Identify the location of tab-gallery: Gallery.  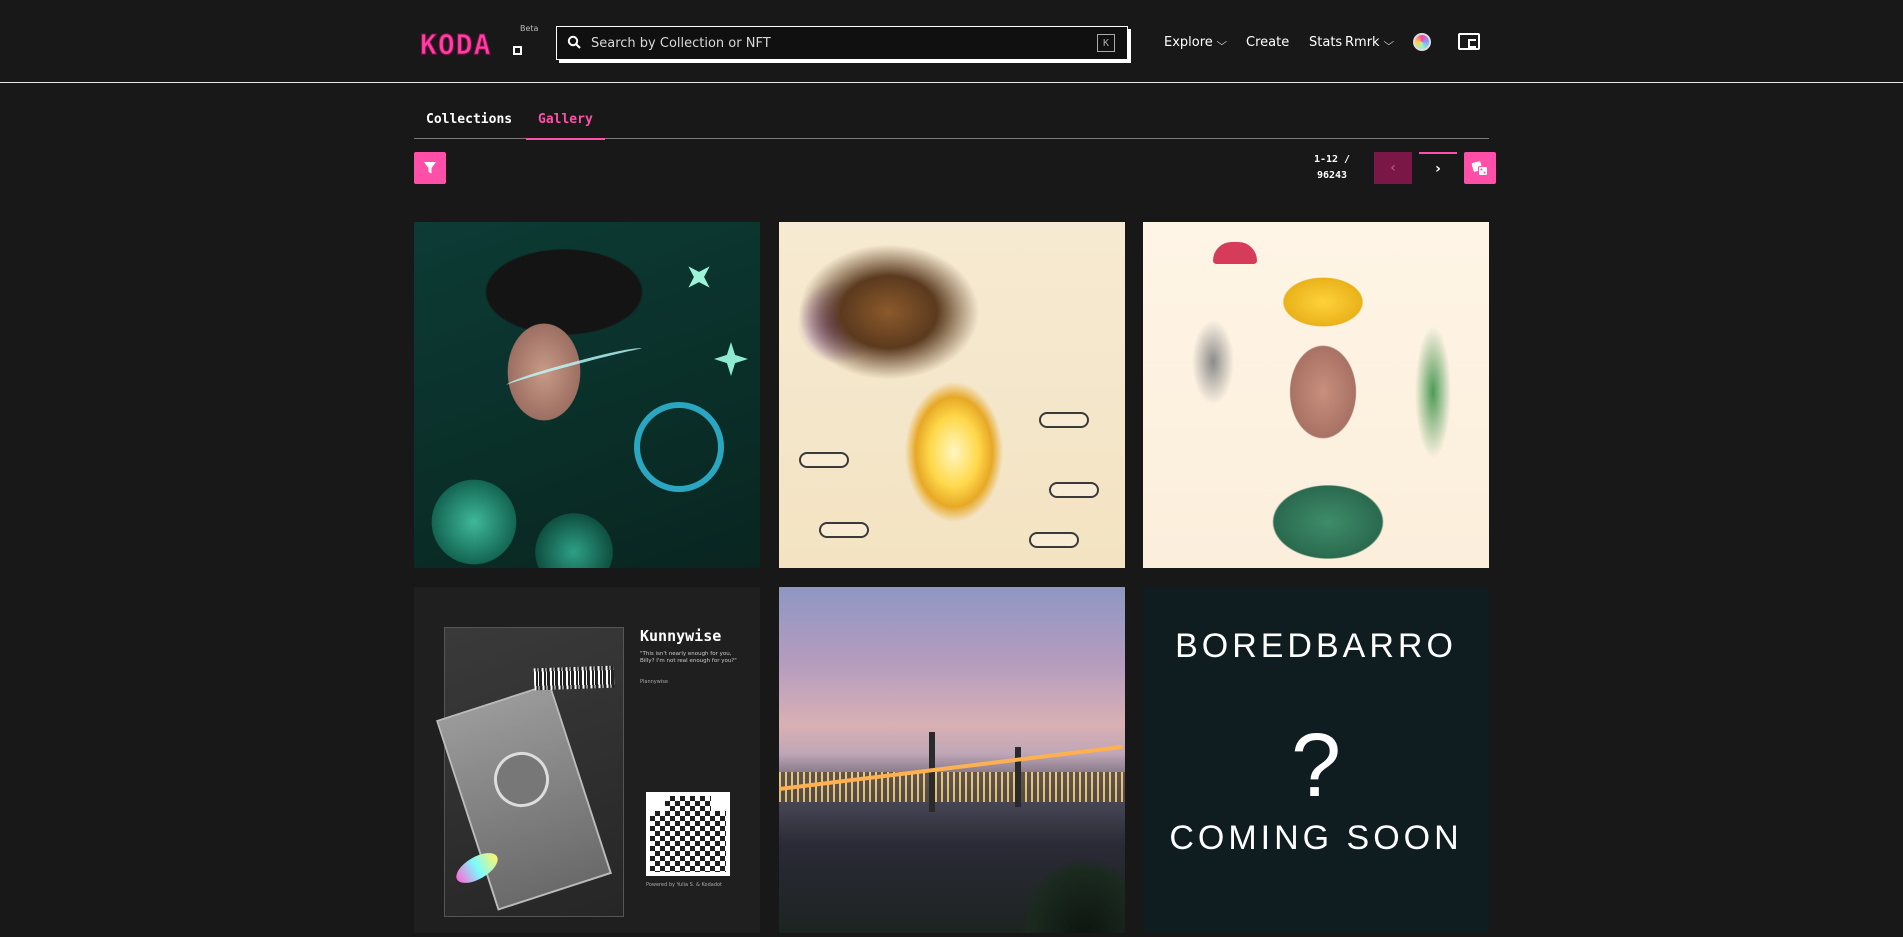
(565, 126).